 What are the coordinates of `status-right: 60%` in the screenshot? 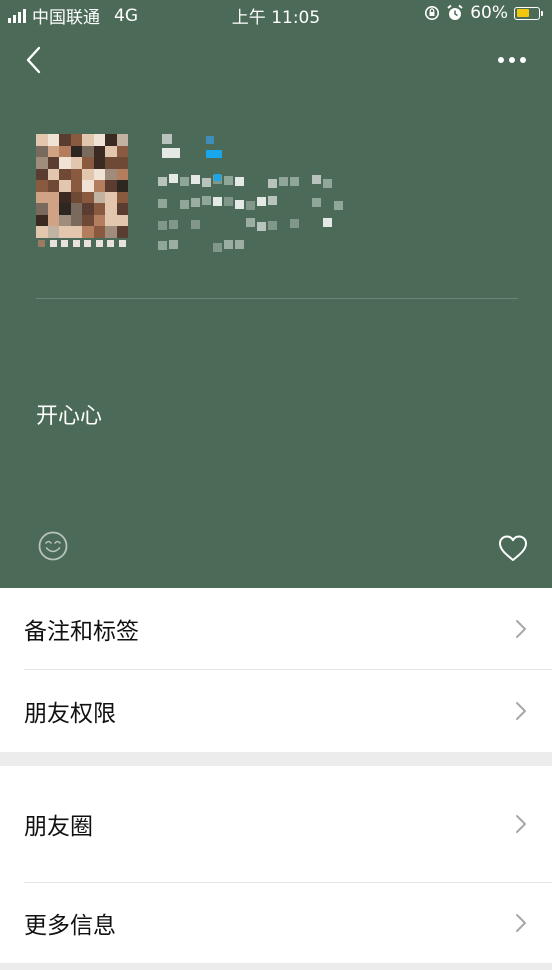 It's located at (483, 13).